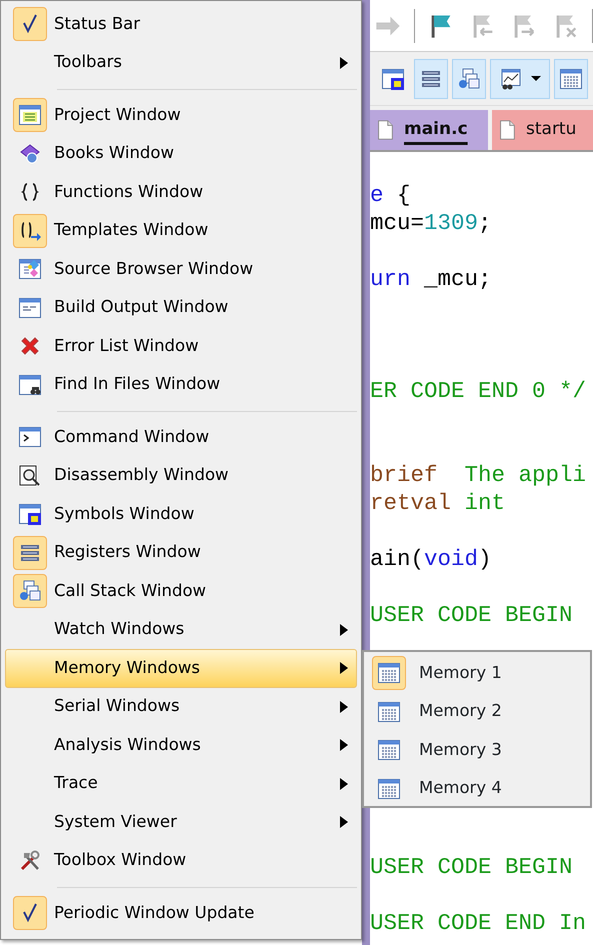 Image resolution: width=593 pixels, height=945 pixels. What do you see at coordinates (181, 514) in the screenshot?
I see `menu-item: Symbols Window` at bounding box center [181, 514].